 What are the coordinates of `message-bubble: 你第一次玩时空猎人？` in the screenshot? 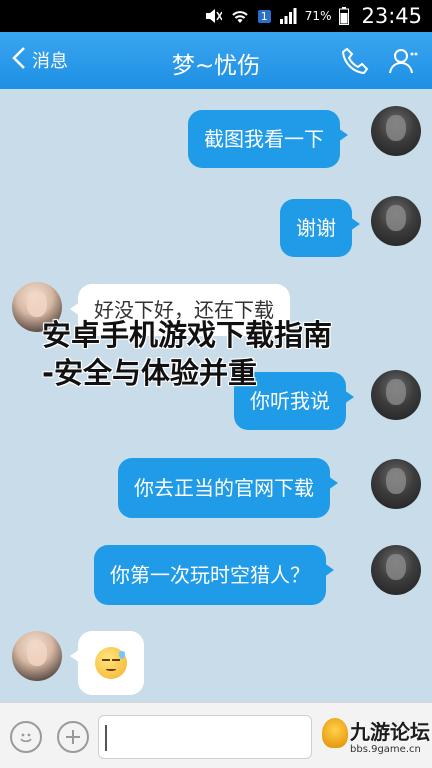 It's located at (214, 575).